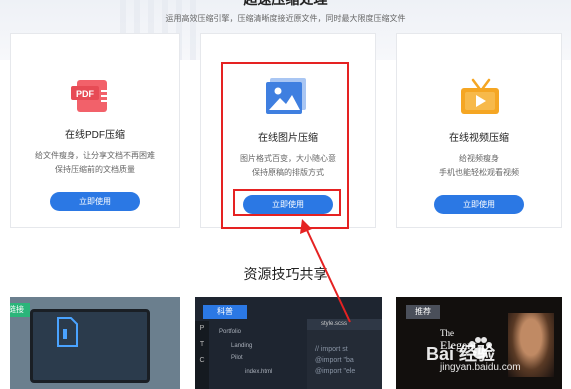 The height and width of the screenshot is (389, 571). I want to click on watermark-url: jingyan.baidu.com, so click(480, 367).